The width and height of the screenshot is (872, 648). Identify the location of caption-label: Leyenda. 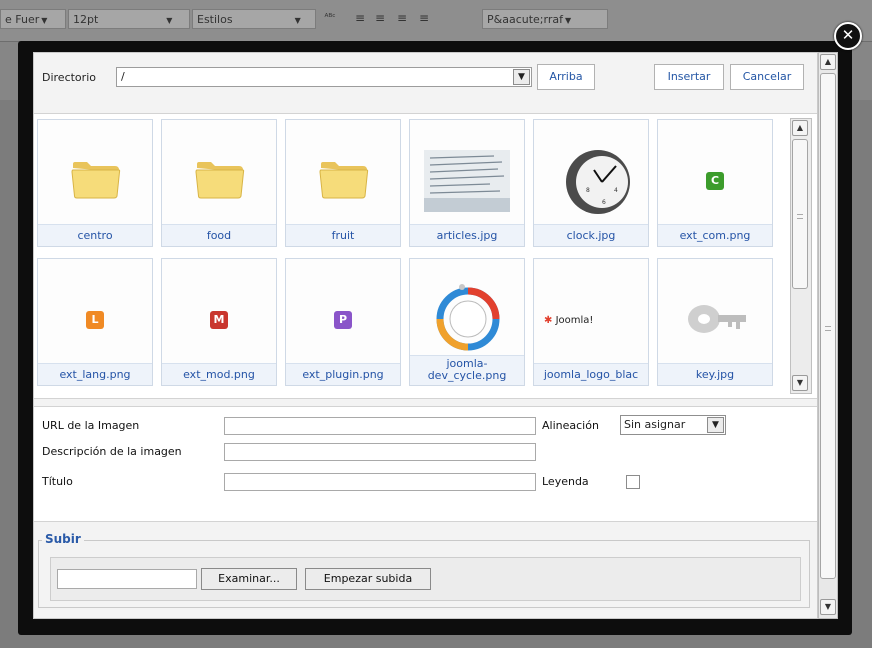
(565, 481).